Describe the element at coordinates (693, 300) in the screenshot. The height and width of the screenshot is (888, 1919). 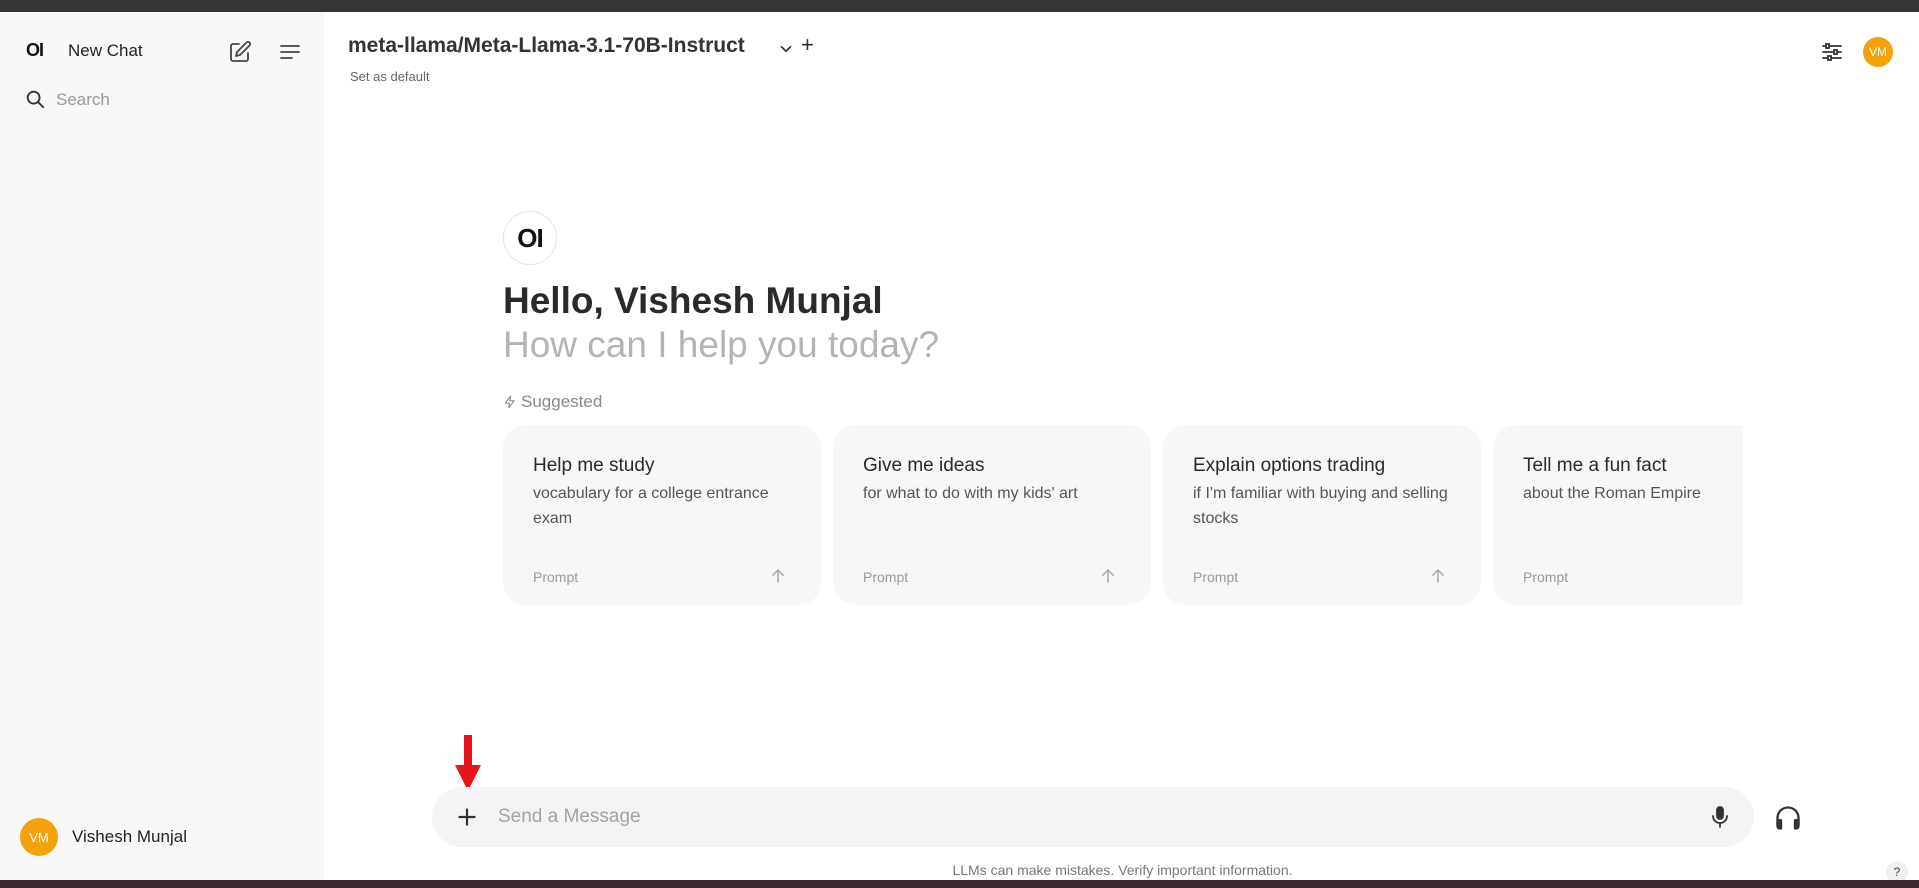
I see `greeting-title: Hello, Vishesh Munjal` at that location.